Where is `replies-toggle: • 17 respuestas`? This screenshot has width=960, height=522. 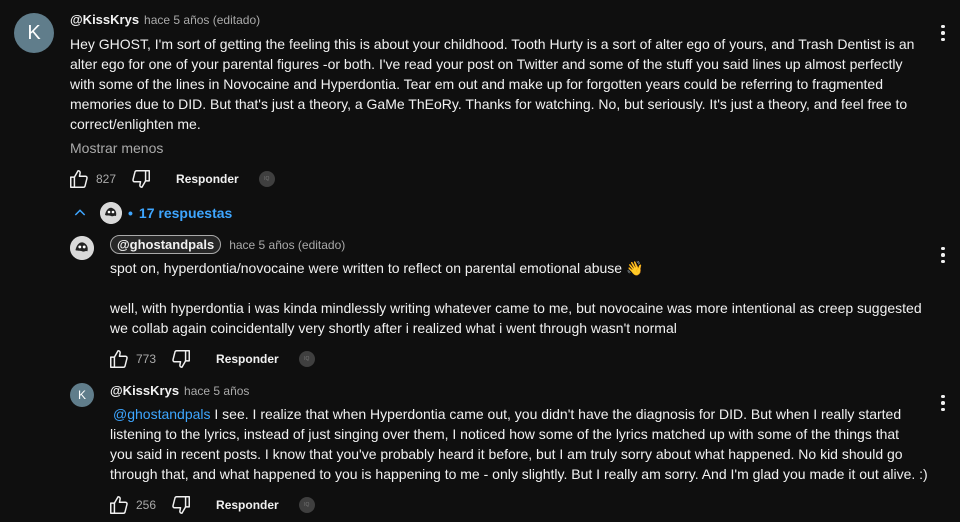
replies-toggle: • 17 respuestas is located at coordinates (152, 213).